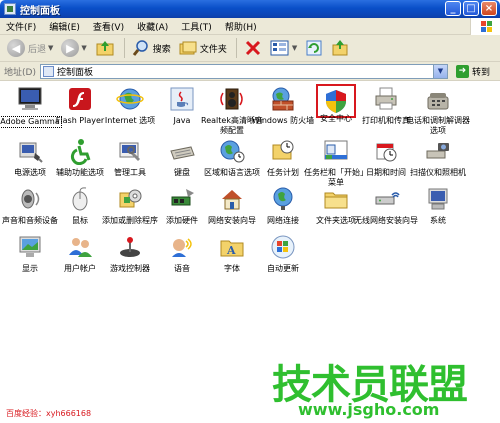  I want to click on speaker-icon, so click(232, 99).